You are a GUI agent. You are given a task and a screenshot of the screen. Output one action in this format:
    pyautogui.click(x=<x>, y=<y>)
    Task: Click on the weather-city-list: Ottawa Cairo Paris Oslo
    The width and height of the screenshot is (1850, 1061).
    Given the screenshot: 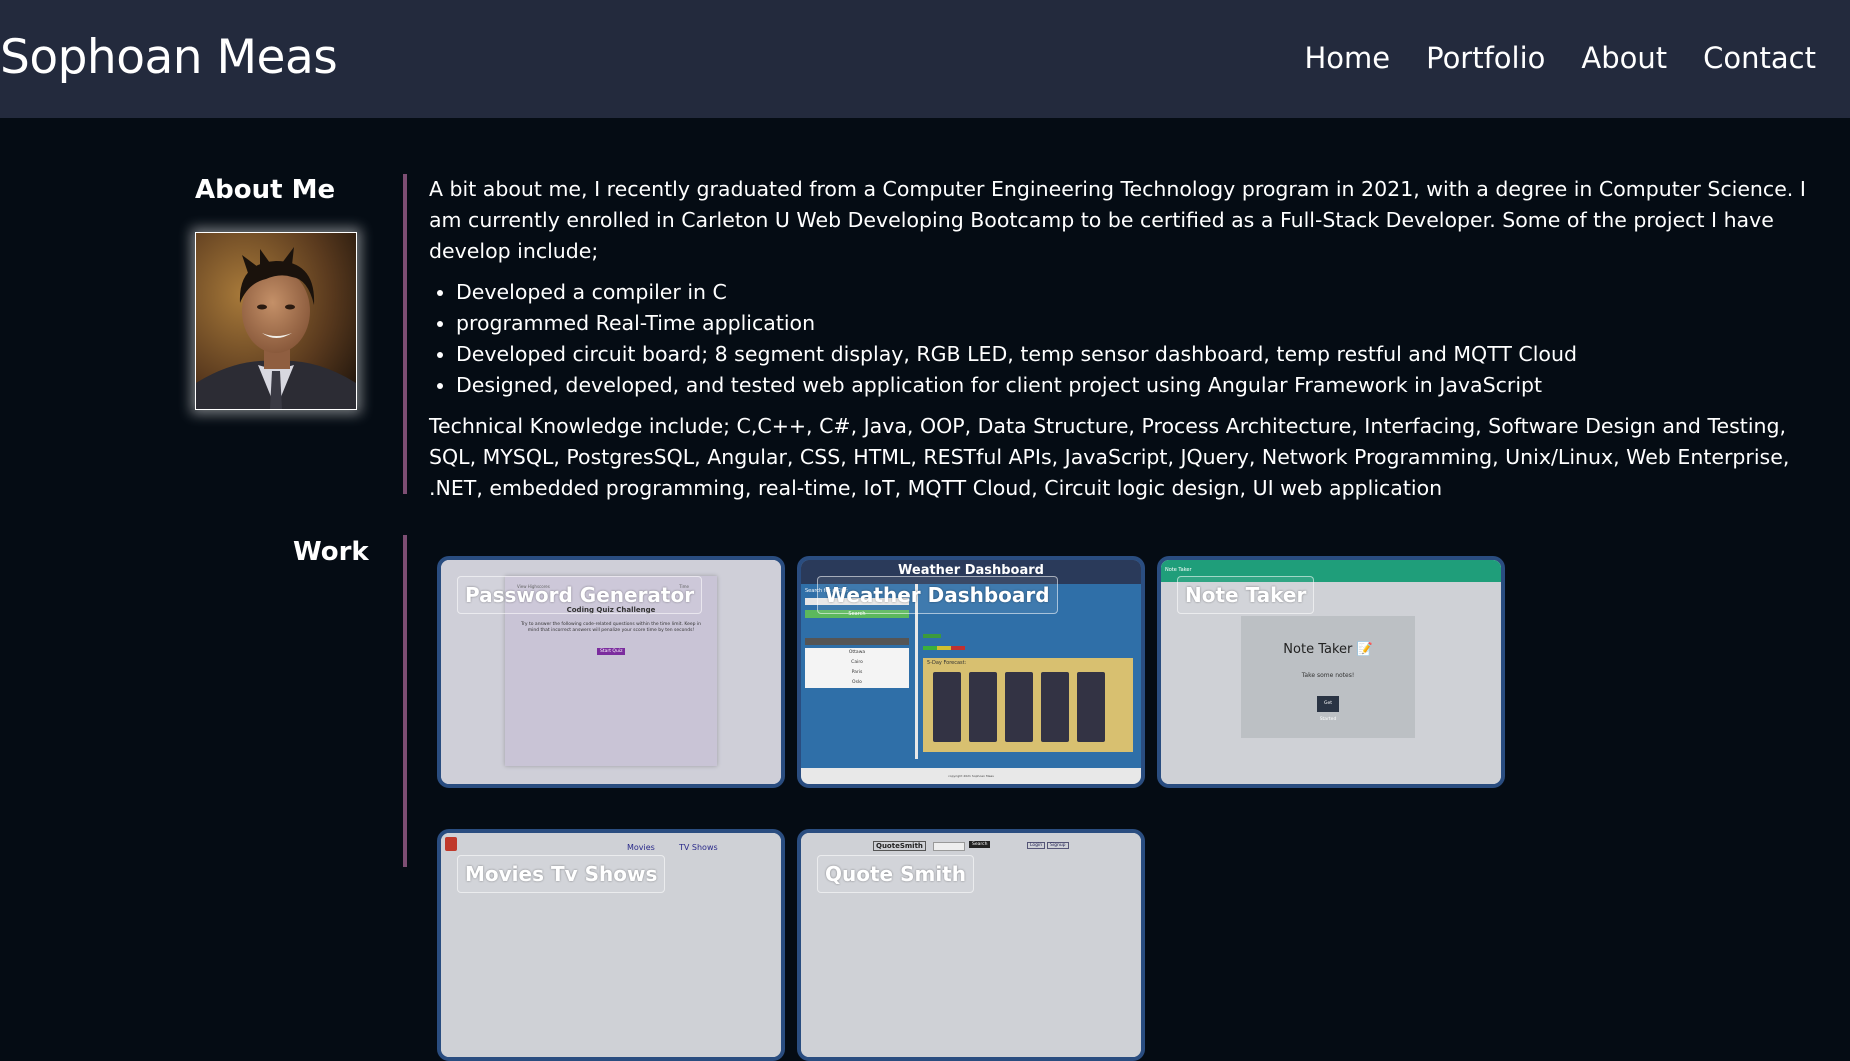 What is the action you would take?
    pyautogui.click(x=857, y=668)
    